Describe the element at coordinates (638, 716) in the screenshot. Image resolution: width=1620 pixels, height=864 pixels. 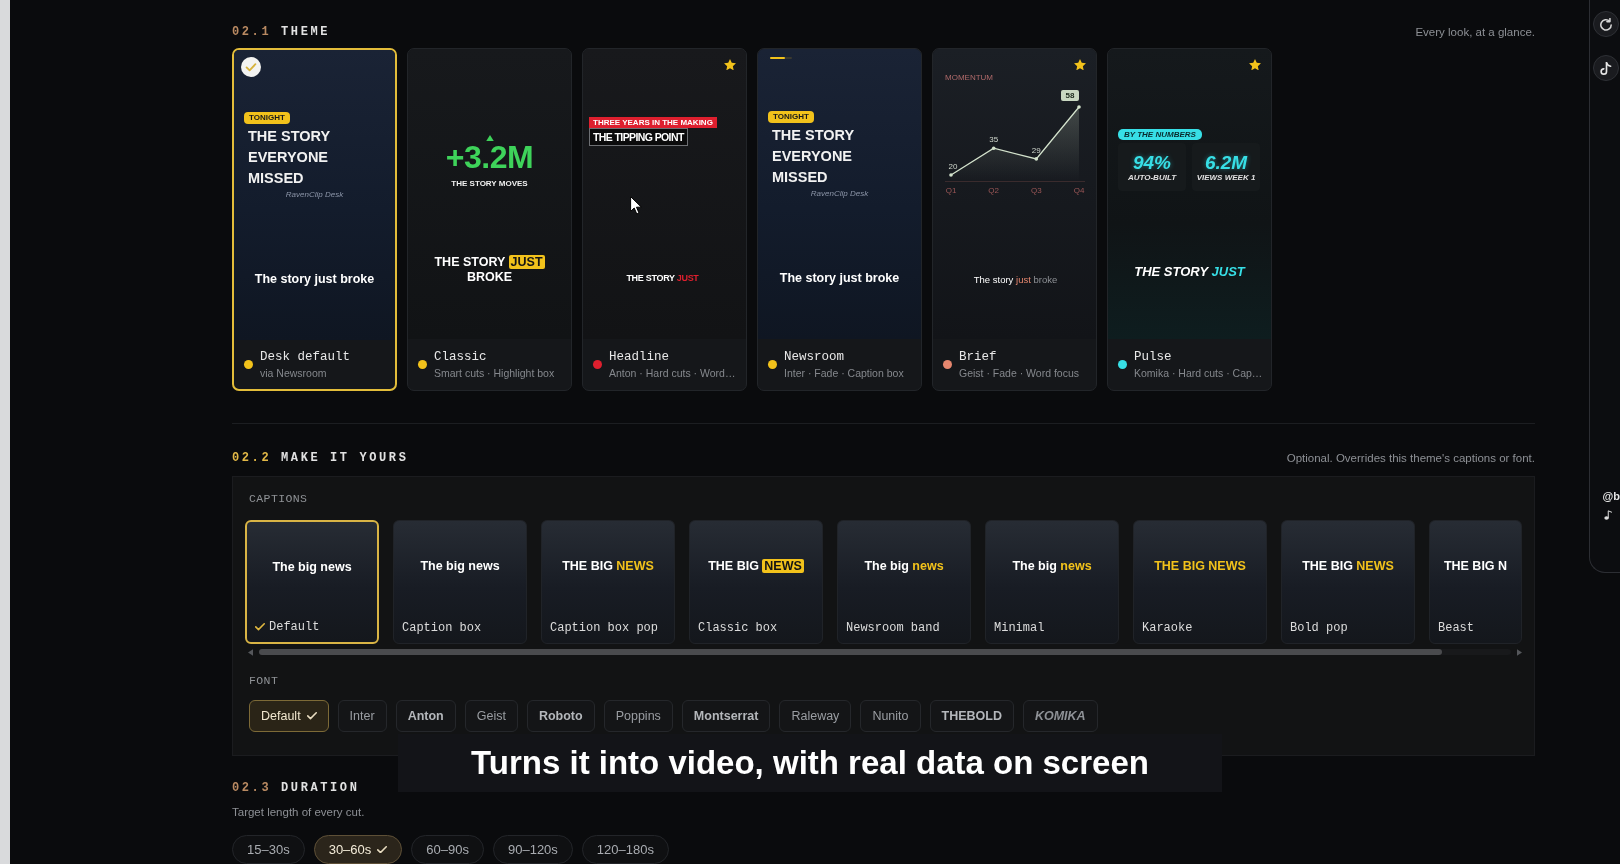
I see `font-option: Poppins` at that location.